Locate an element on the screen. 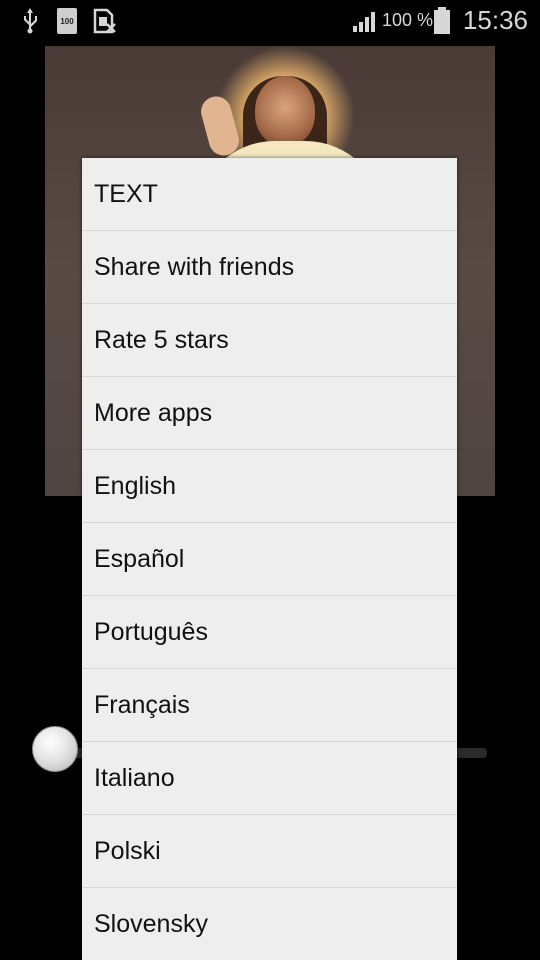 The image size is (540, 960). slider-thumb is located at coordinates (55, 749).